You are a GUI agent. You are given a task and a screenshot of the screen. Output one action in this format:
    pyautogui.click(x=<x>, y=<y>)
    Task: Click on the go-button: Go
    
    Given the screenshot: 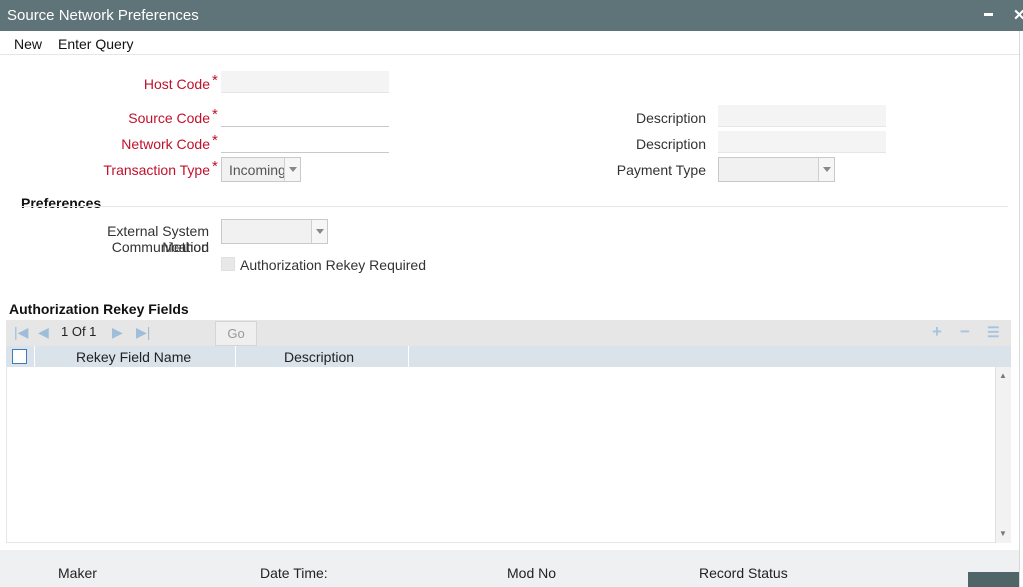 What is the action you would take?
    pyautogui.click(x=236, y=333)
    